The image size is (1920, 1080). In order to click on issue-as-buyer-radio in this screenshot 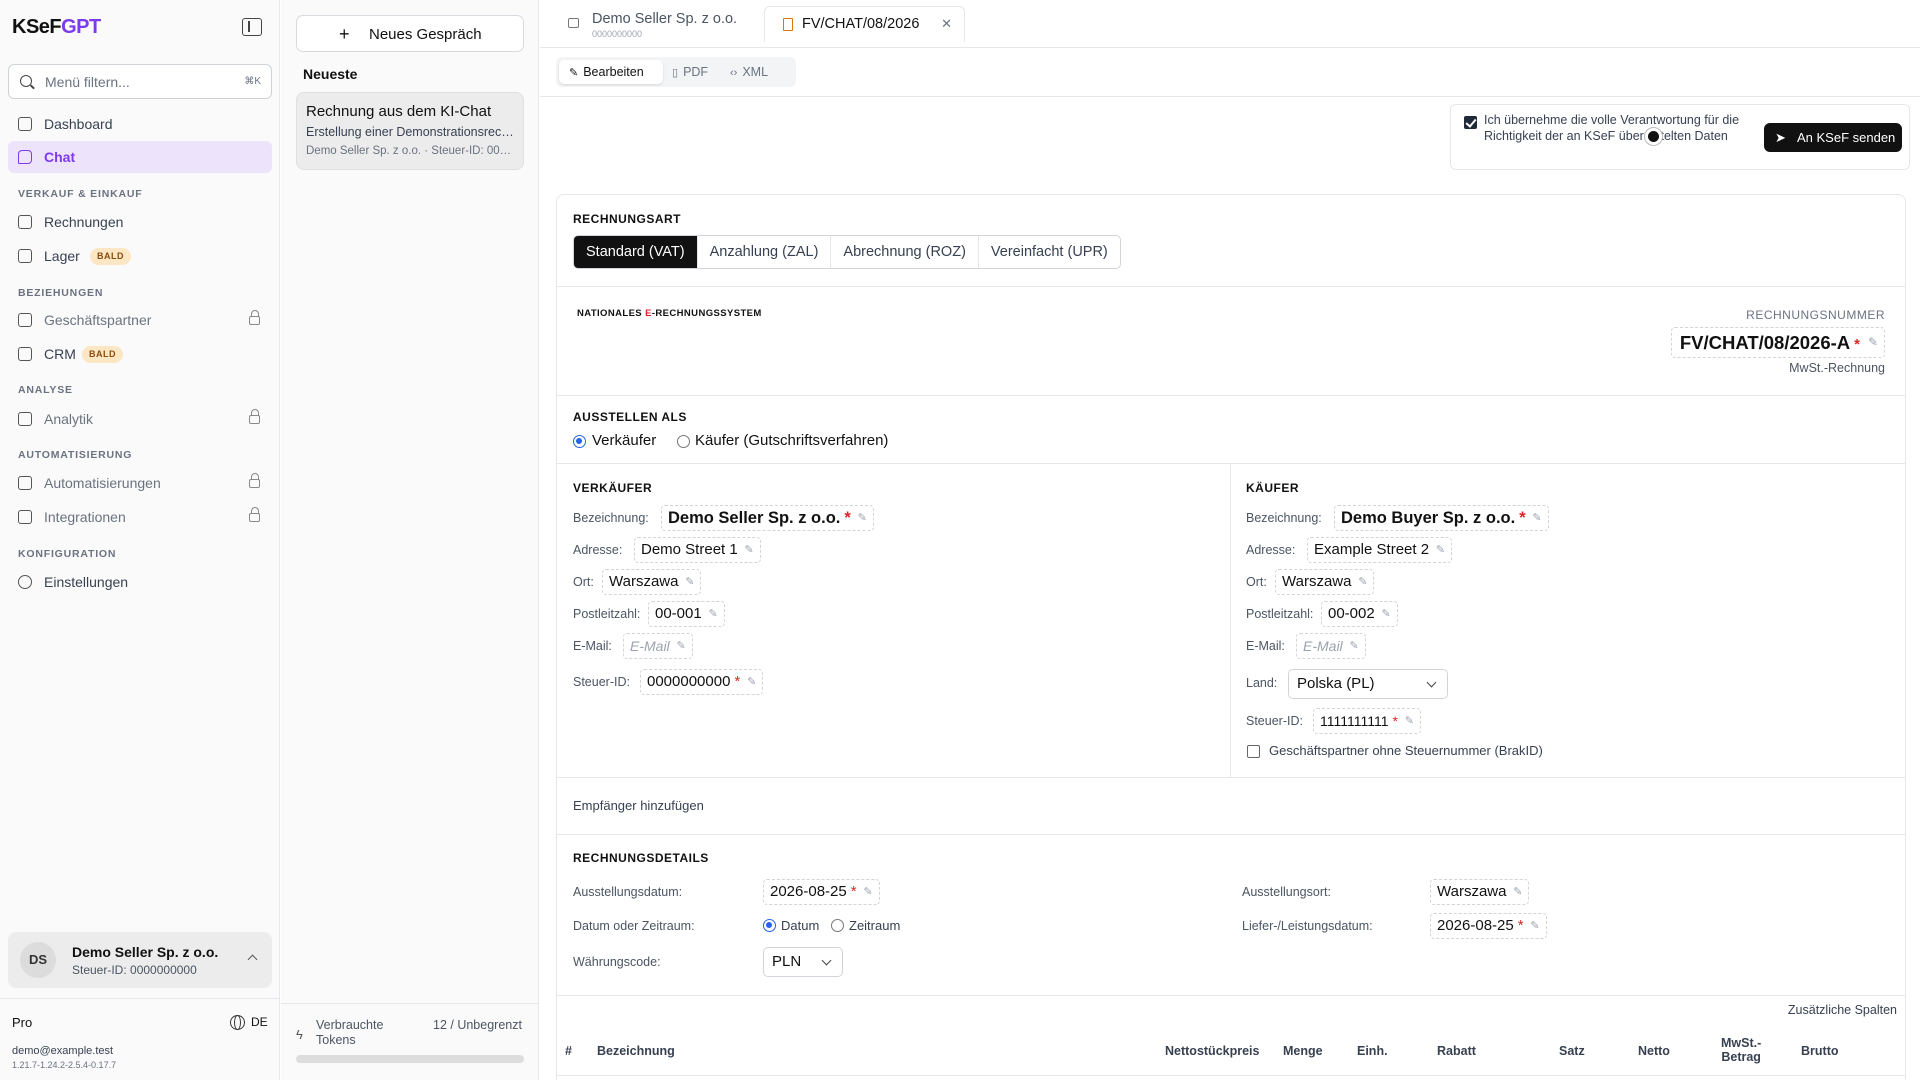, I will do `click(683, 441)`.